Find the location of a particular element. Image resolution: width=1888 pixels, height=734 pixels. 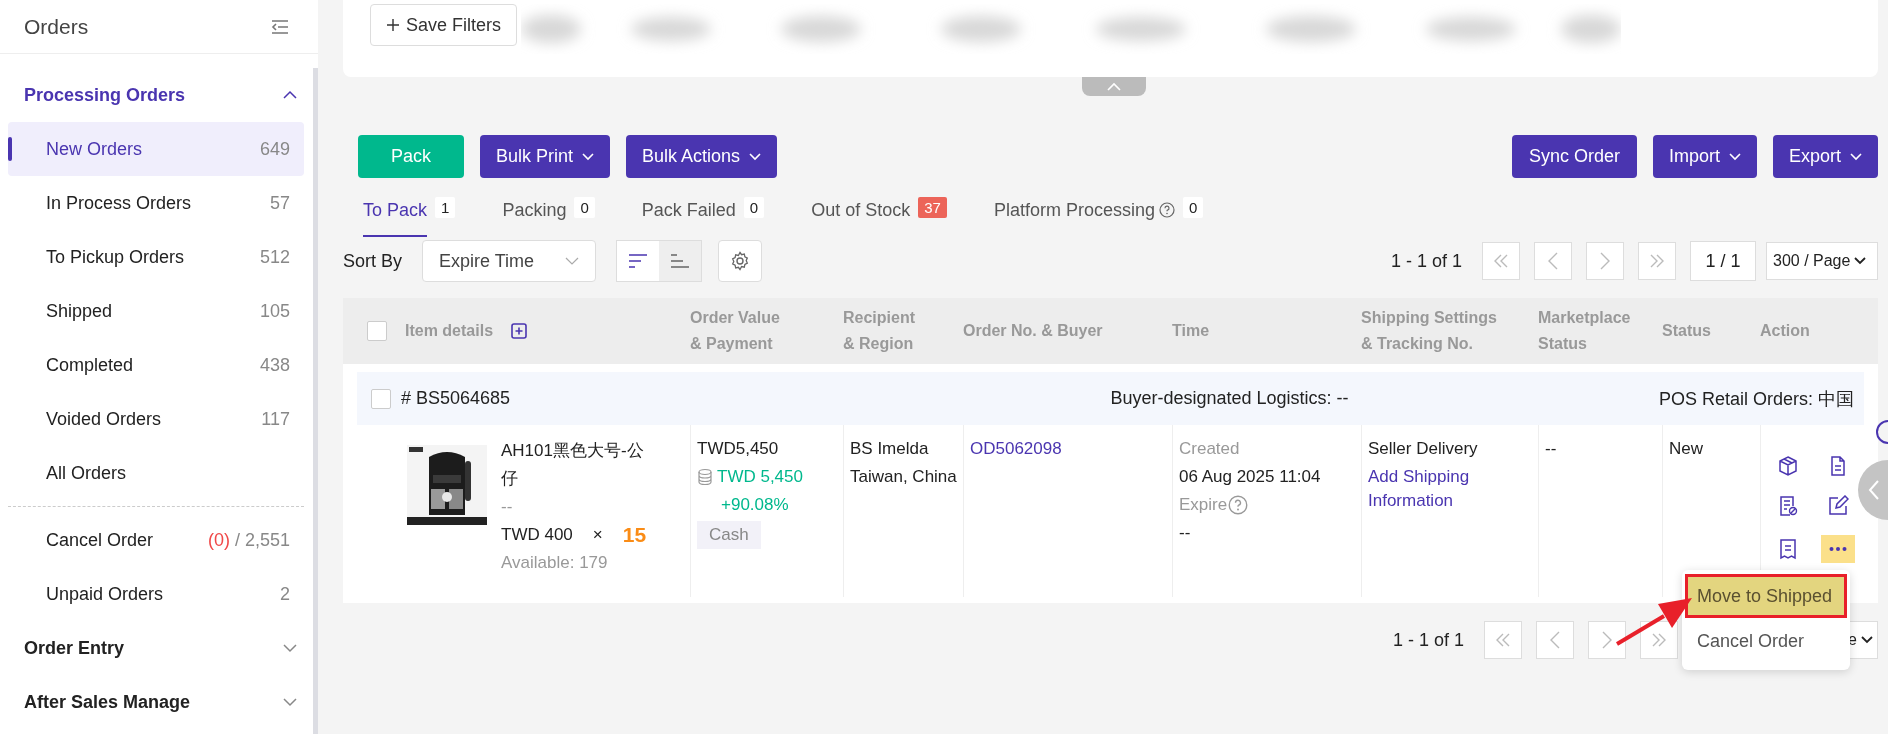

more-actions-button is located at coordinates (1838, 549).